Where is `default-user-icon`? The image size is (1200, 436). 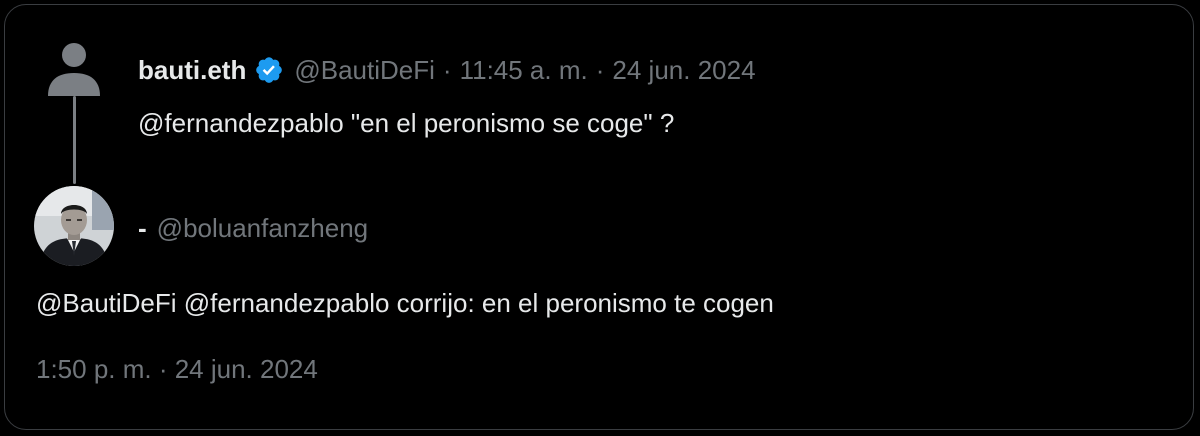 default-user-icon is located at coordinates (74, 68).